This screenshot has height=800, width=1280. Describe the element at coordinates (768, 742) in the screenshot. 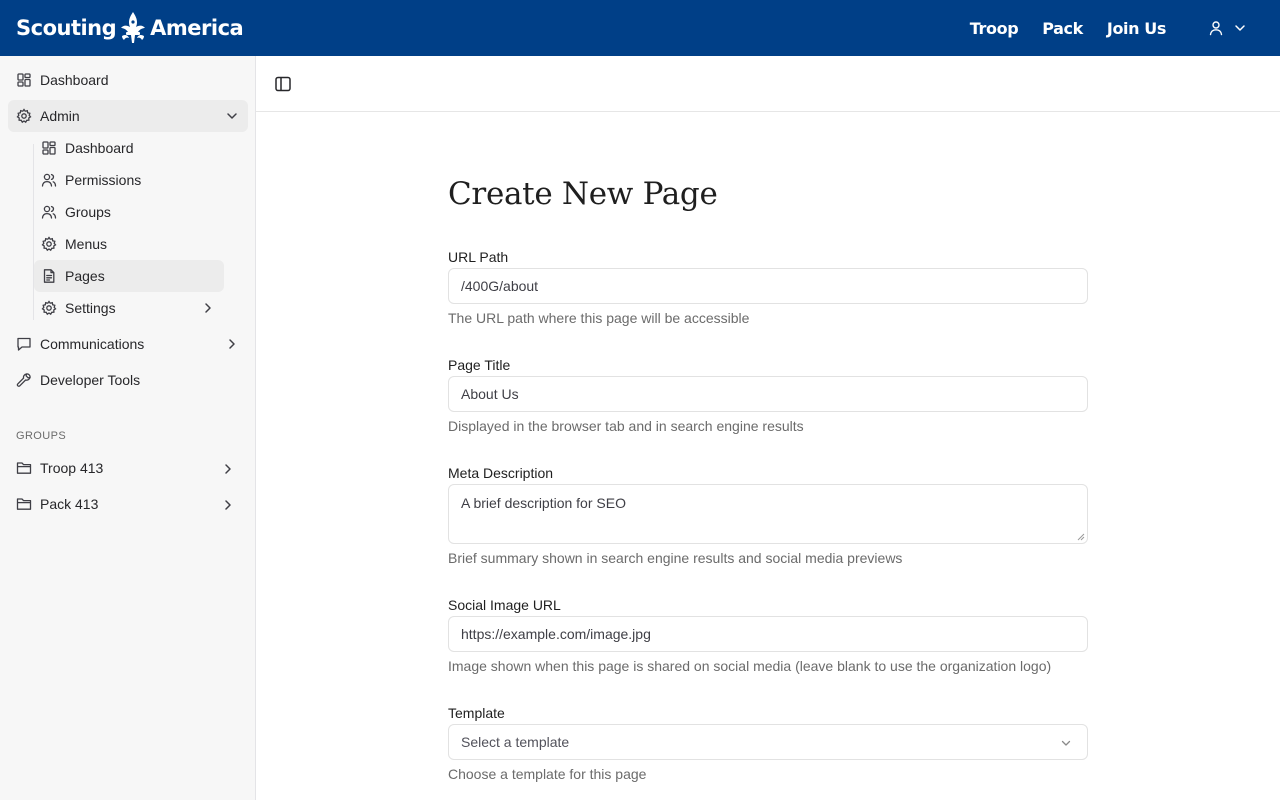

I see `template-select: Select a template` at that location.